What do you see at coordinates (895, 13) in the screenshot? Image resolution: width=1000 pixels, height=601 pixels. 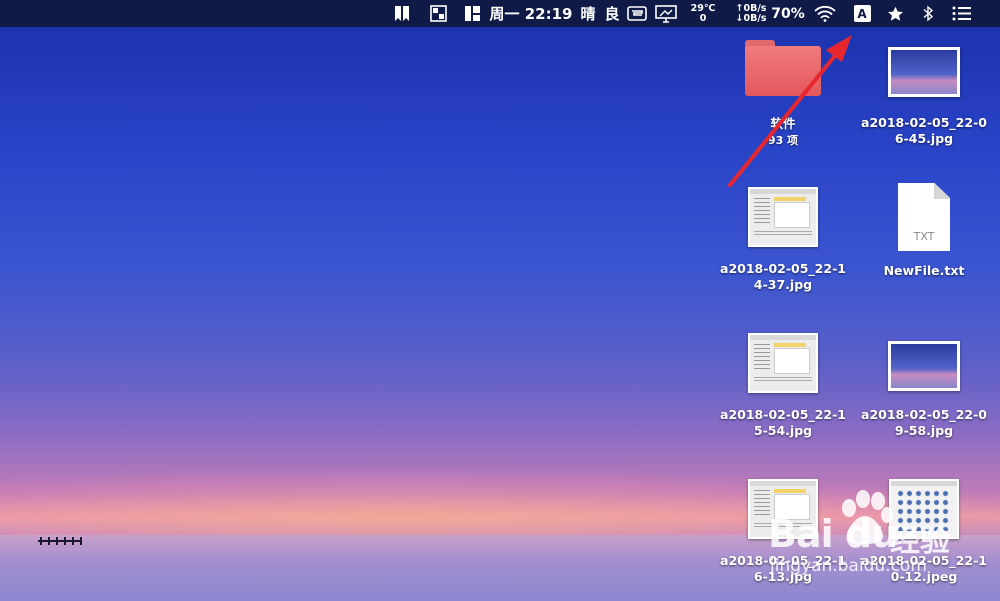 I see `star-icon` at bounding box center [895, 13].